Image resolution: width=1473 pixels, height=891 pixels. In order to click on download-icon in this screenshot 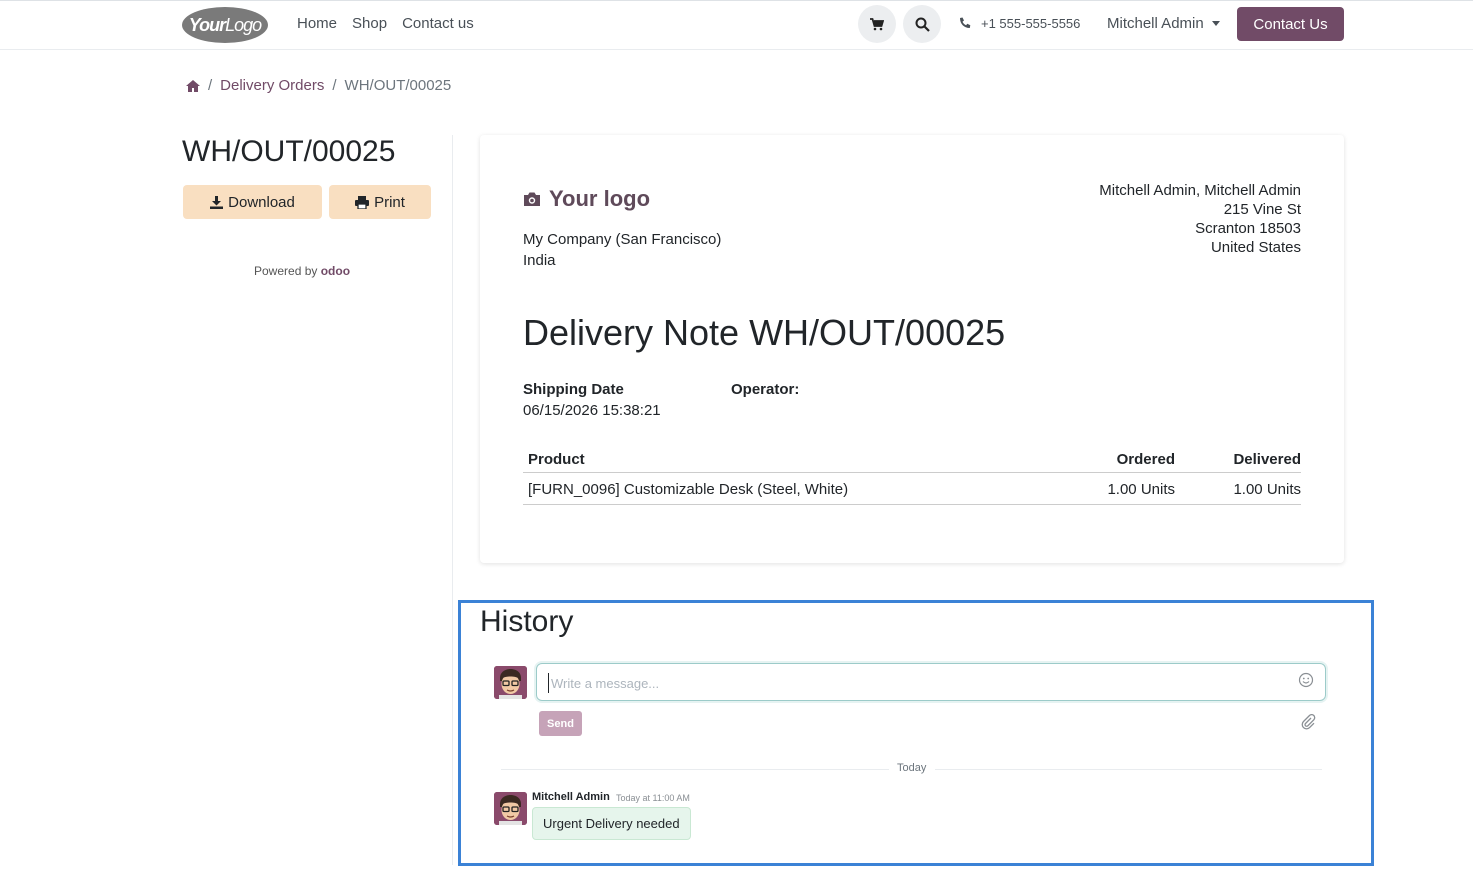, I will do `click(217, 202)`.